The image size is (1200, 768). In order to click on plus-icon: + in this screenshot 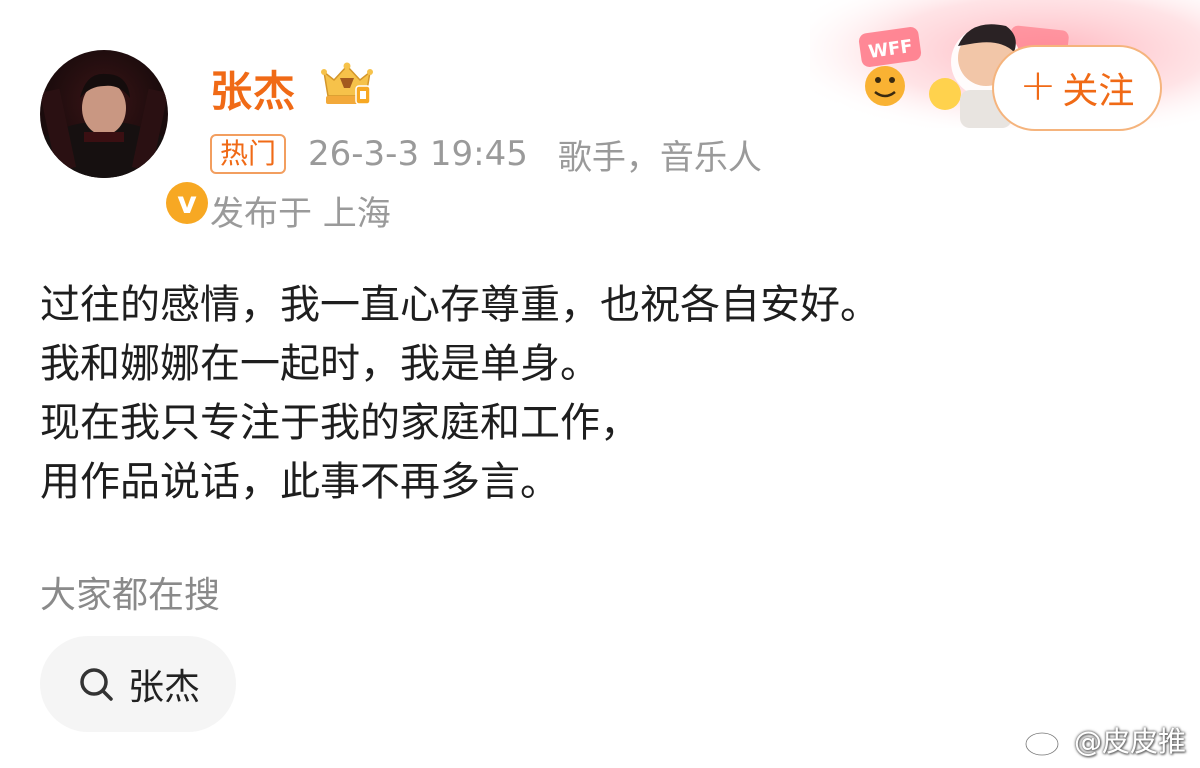, I will do `click(1038, 85)`.